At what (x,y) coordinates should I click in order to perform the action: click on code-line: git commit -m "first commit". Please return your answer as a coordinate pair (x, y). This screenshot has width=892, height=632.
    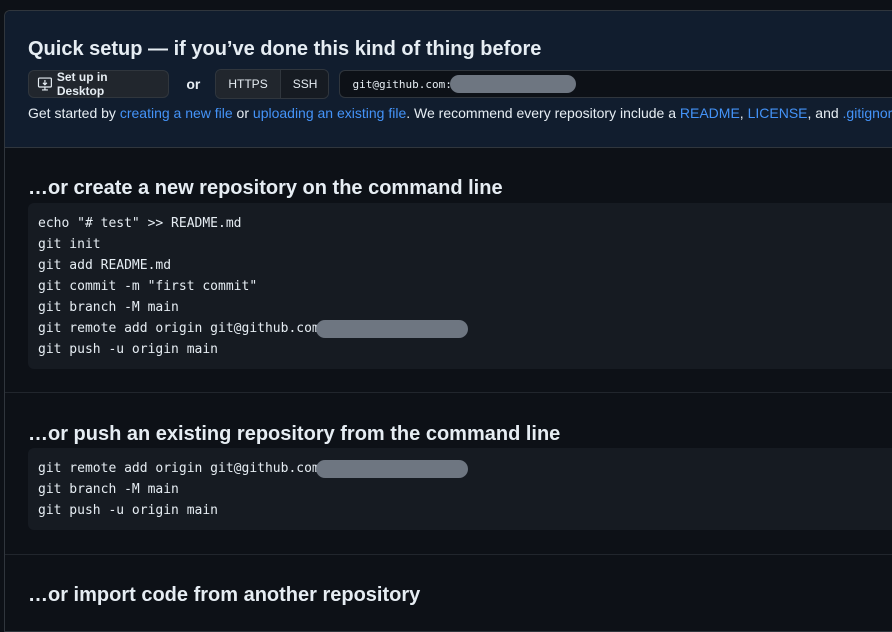
    Looking at the image, I should click on (148, 286).